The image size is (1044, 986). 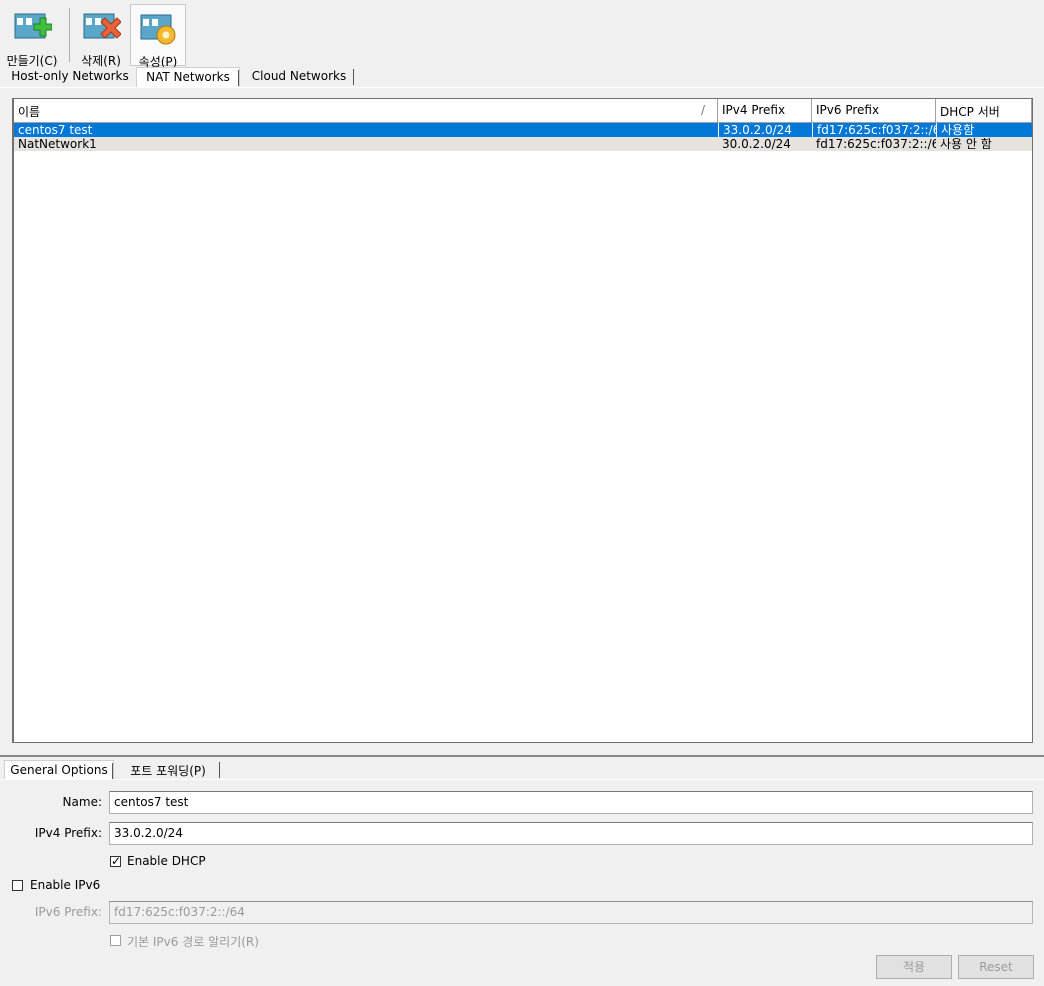 I want to click on tab-port-forwarding: 포트 포워딩(P), so click(x=168, y=770).